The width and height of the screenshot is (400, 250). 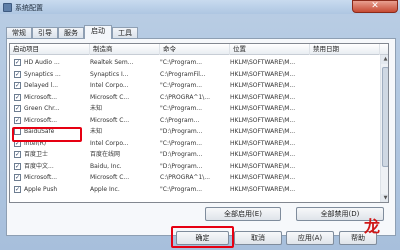 What do you see at coordinates (36, 154) in the screenshot?
I see `cell-item: 百度卫士` at bounding box center [36, 154].